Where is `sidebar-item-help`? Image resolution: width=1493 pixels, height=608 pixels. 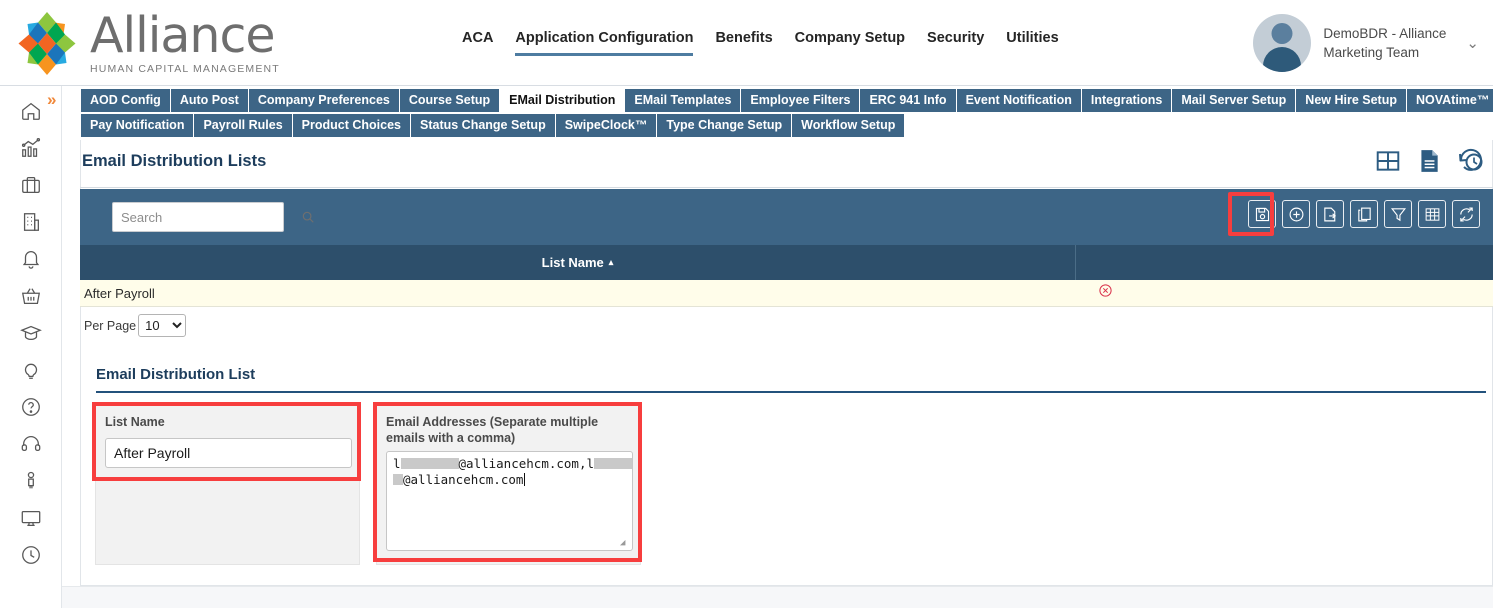 sidebar-item-help is located at coordinates (31, 406).